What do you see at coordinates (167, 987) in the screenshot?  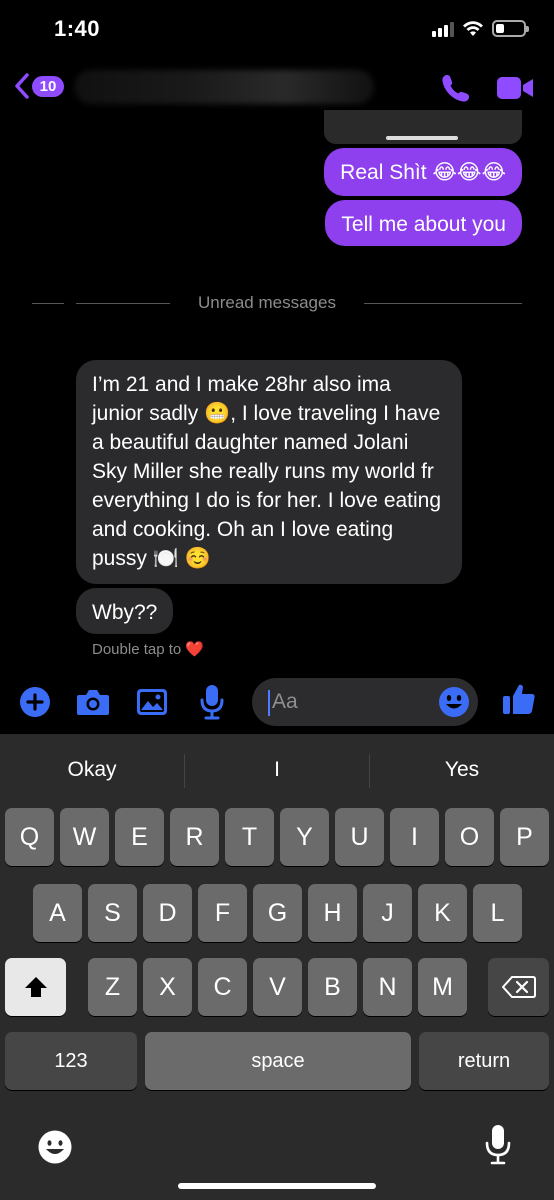 I see `key: X` at bounding box center [167, 987].